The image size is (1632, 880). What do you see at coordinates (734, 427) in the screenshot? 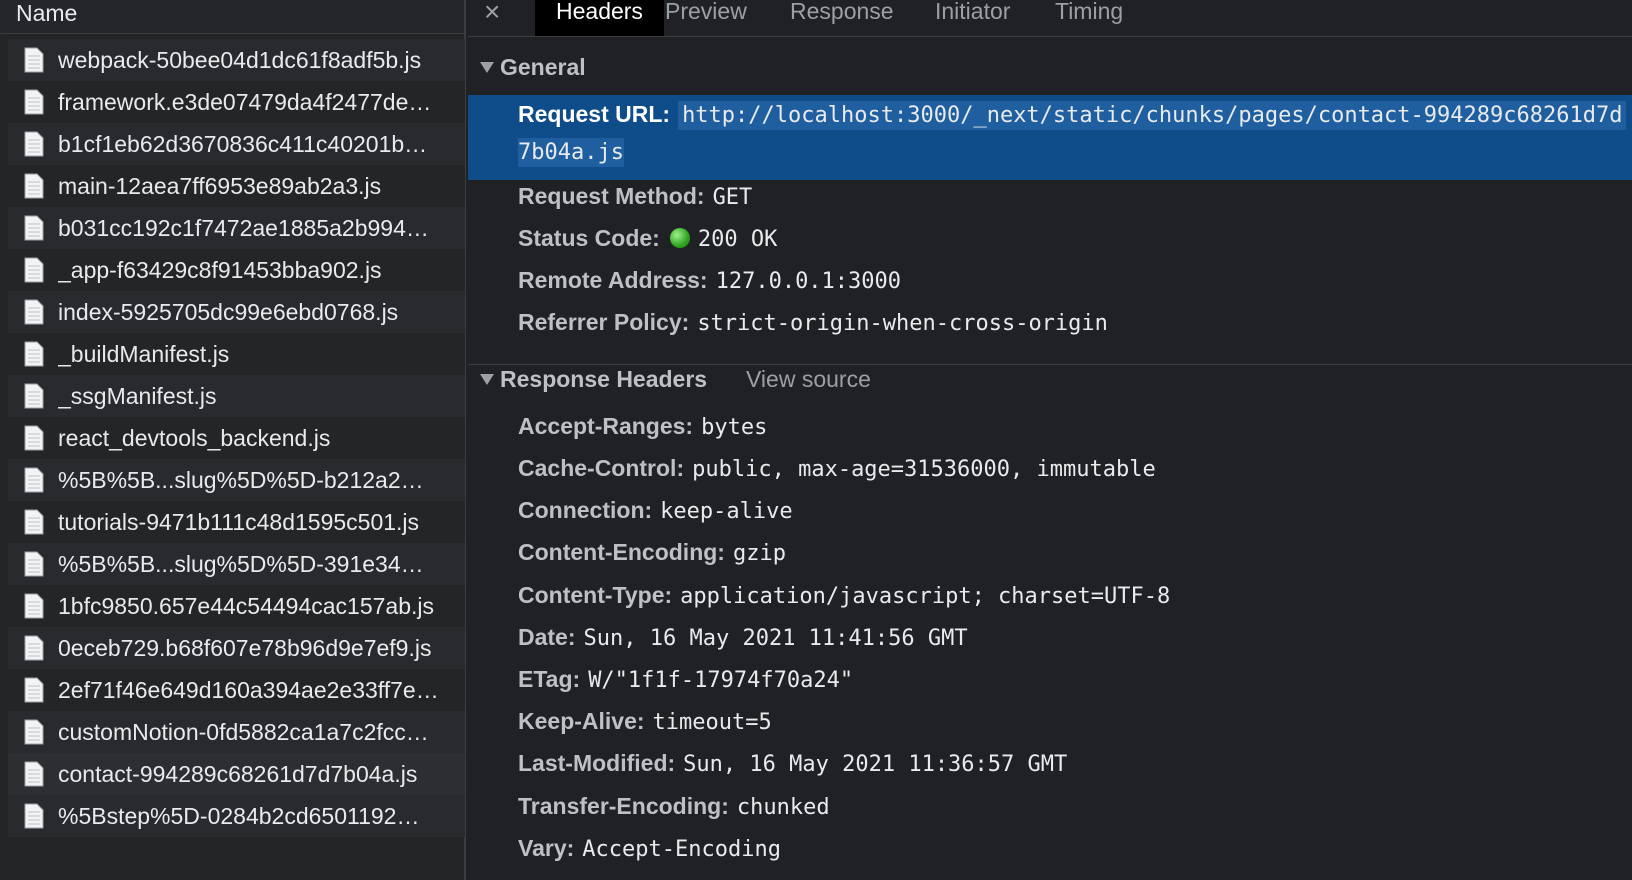
I see `header-value: bytes` at bounding box center [734, 427].